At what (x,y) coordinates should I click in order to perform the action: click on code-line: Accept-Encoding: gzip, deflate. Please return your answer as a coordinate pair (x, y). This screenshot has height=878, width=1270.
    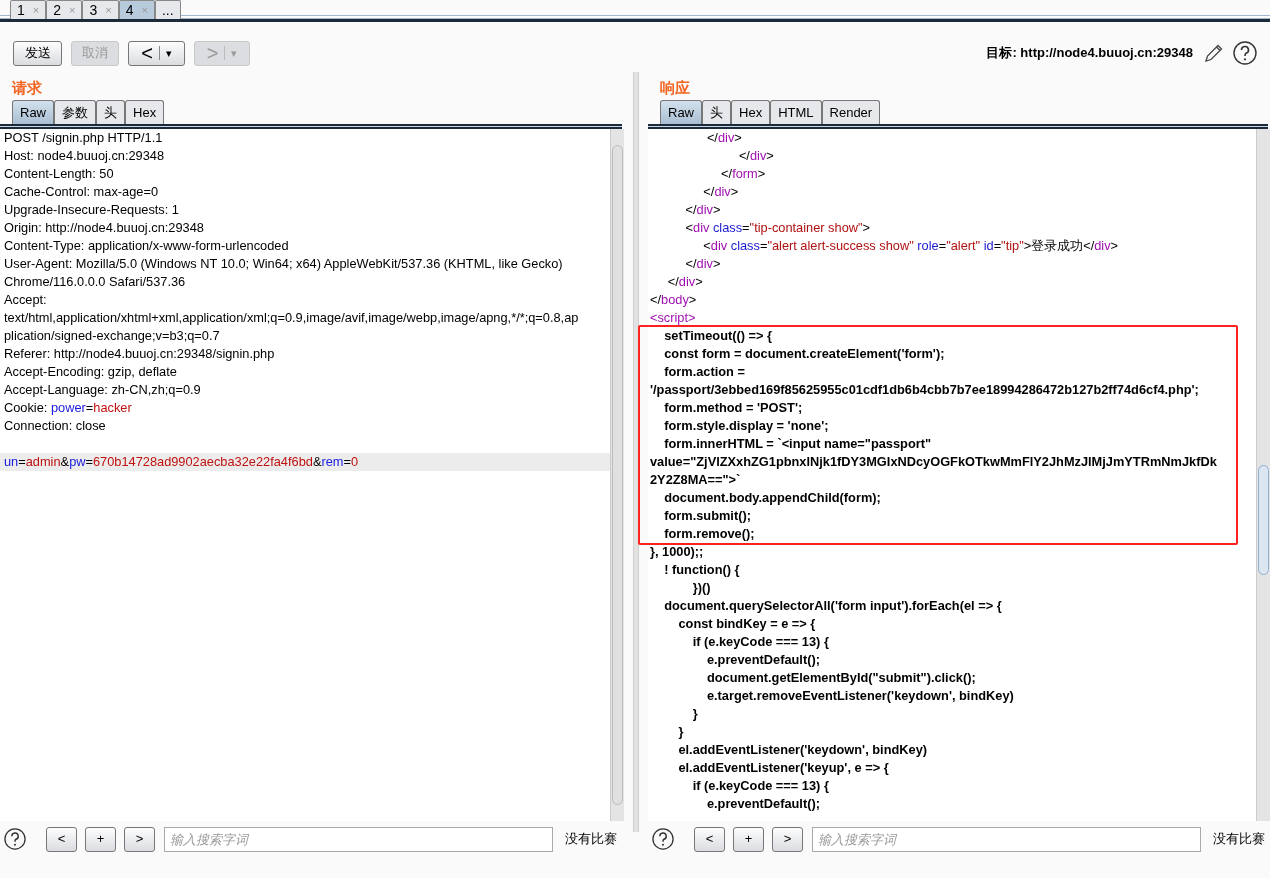
    Looking at the image, I should click on (91, 372).